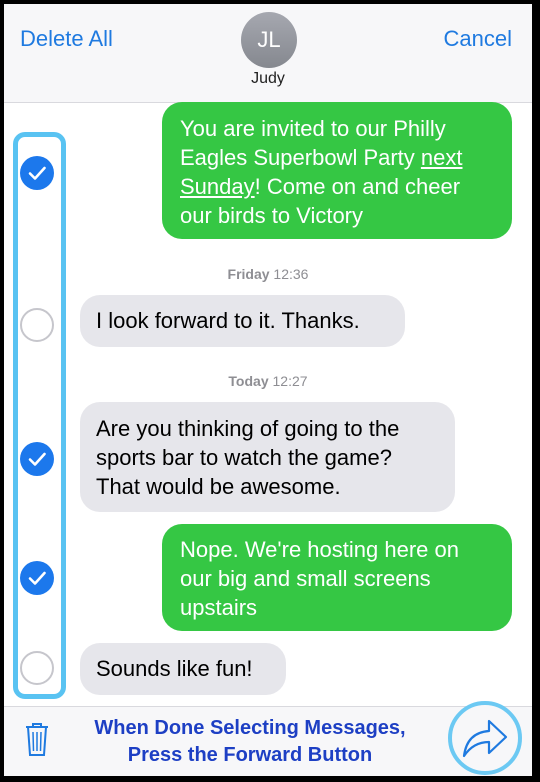 This screenshot has width=540, height=782. I want to click on cancel-button: Cancel, so click(478, 39).